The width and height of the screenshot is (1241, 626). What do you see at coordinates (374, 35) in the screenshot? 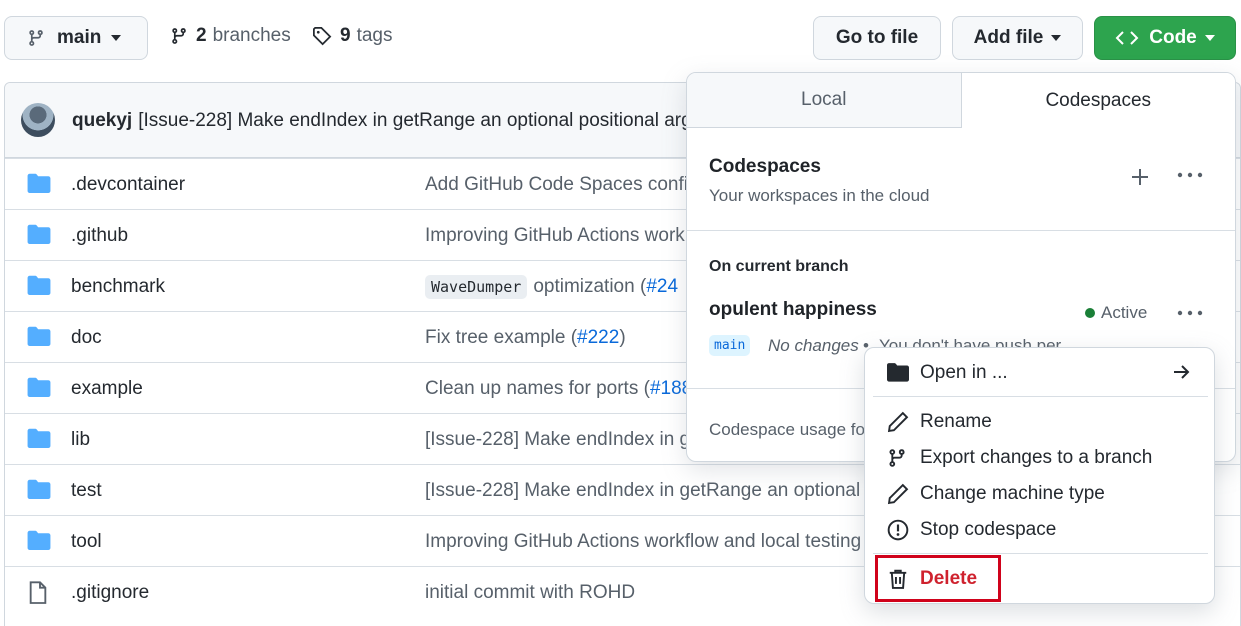
I see `tags-label: tags` at bounding box center [374, 35].